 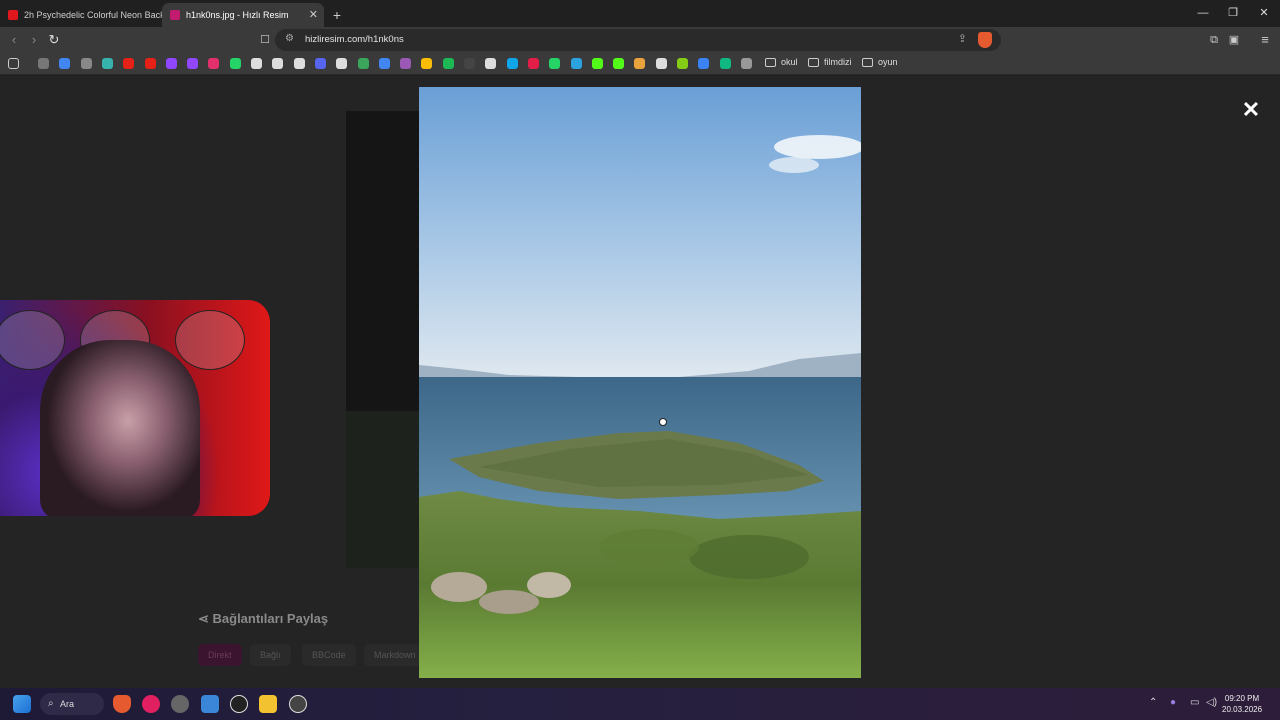 I want to click on tab-title: 2h Psychedelic Colorful Neon Backgr, so click(x=93, y=15).